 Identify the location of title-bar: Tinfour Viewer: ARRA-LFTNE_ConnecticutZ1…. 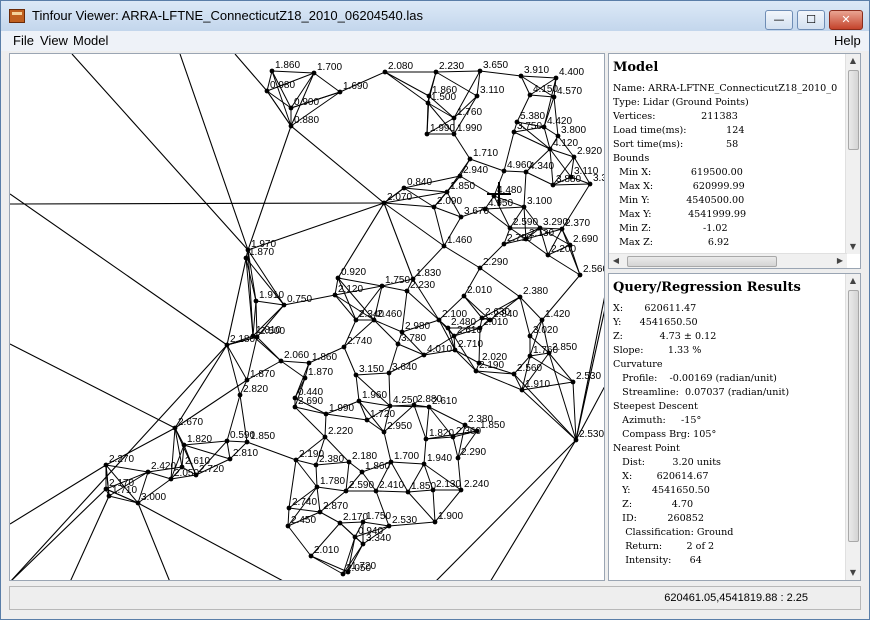
(435, 16).